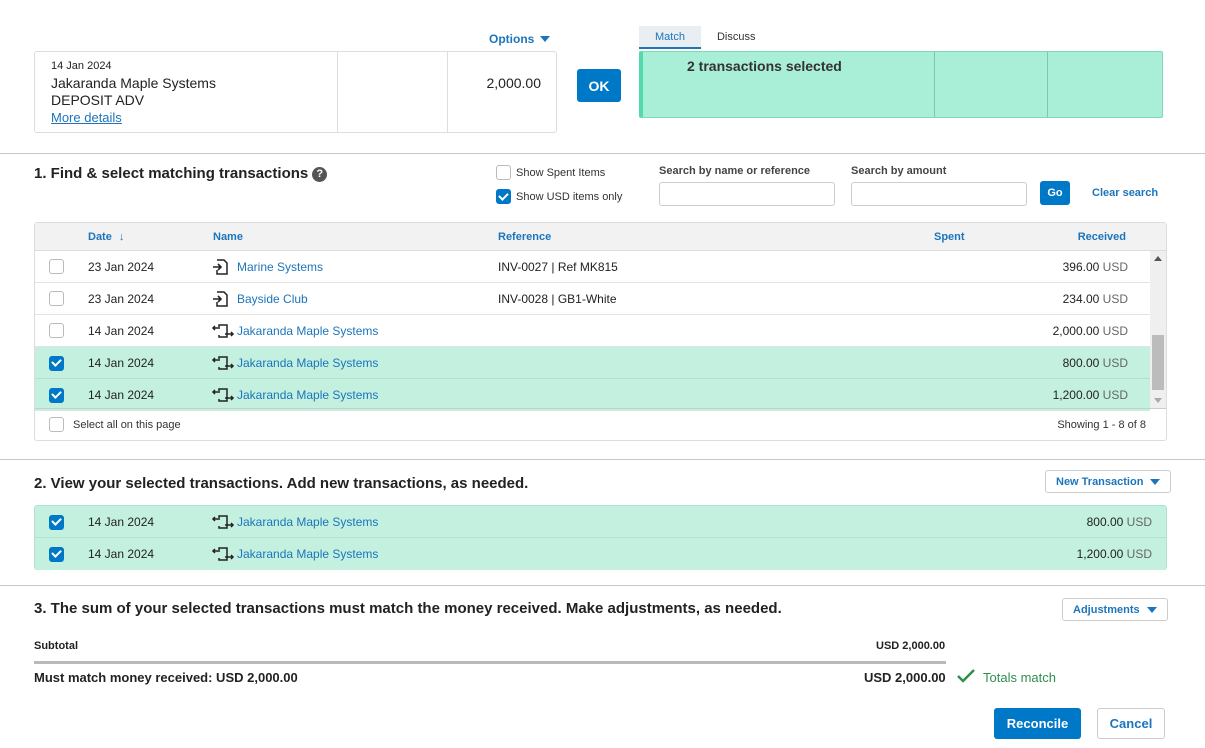 The image size is (1205, 748). What do you see at coordinates (736, 37) in the screenshot?
I see `tab-discuss: Discuss` at bounding box center [736, 37].